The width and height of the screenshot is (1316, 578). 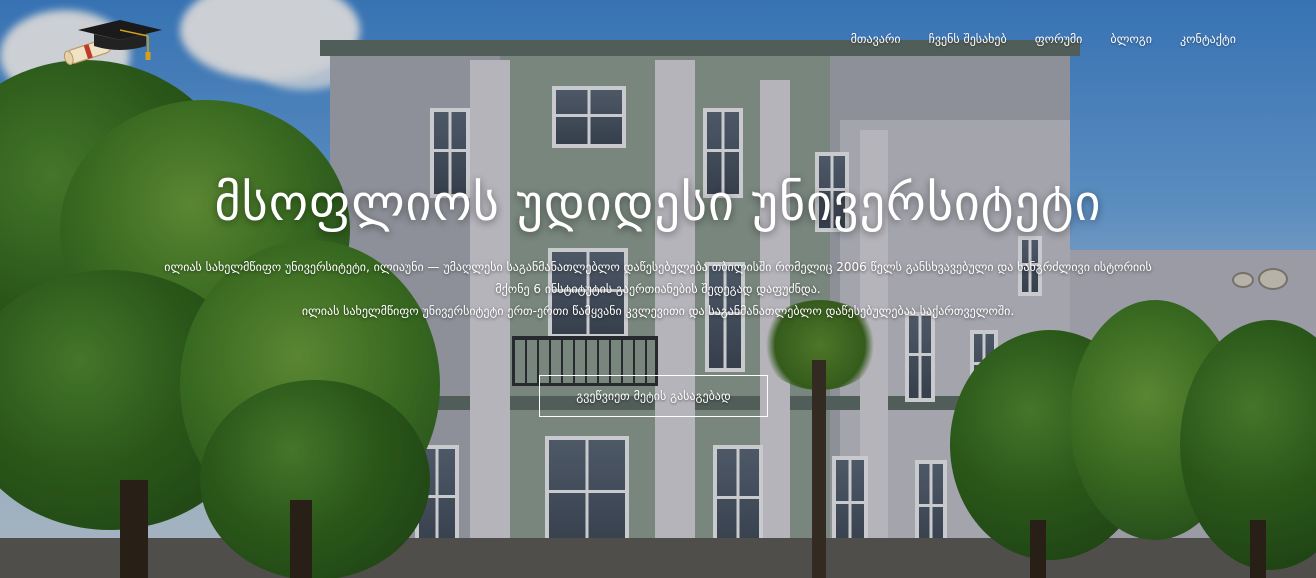 I want to click on nav-item-home: მთავარი, so click(x=876, y=39).